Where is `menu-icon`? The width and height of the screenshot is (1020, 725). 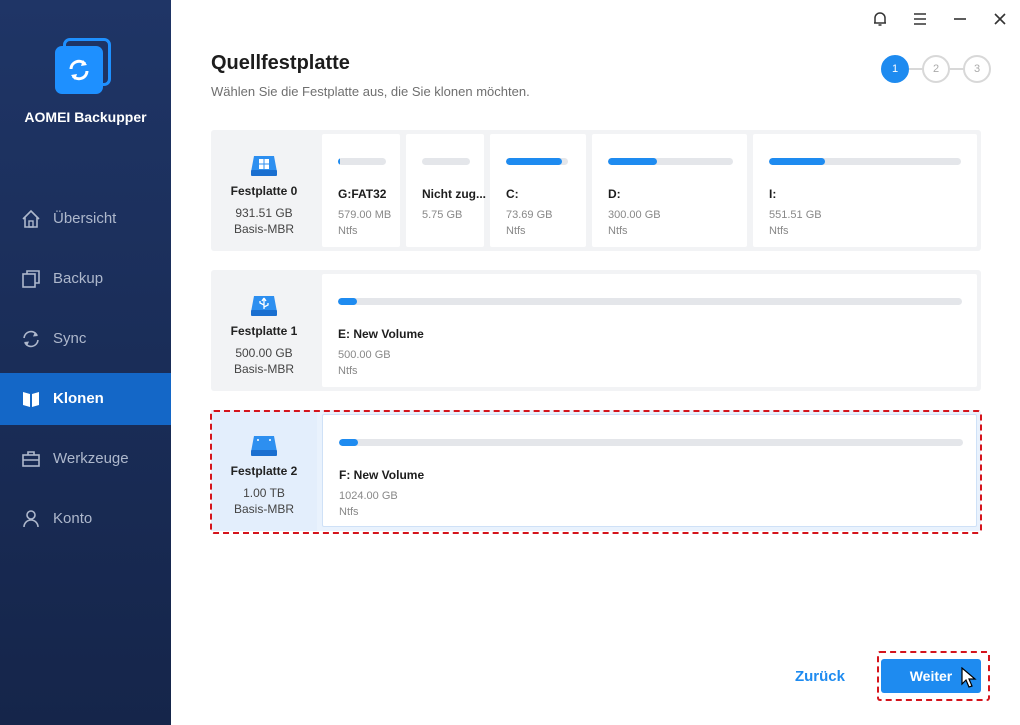 menu-icon is located at coordinates (920, 19).